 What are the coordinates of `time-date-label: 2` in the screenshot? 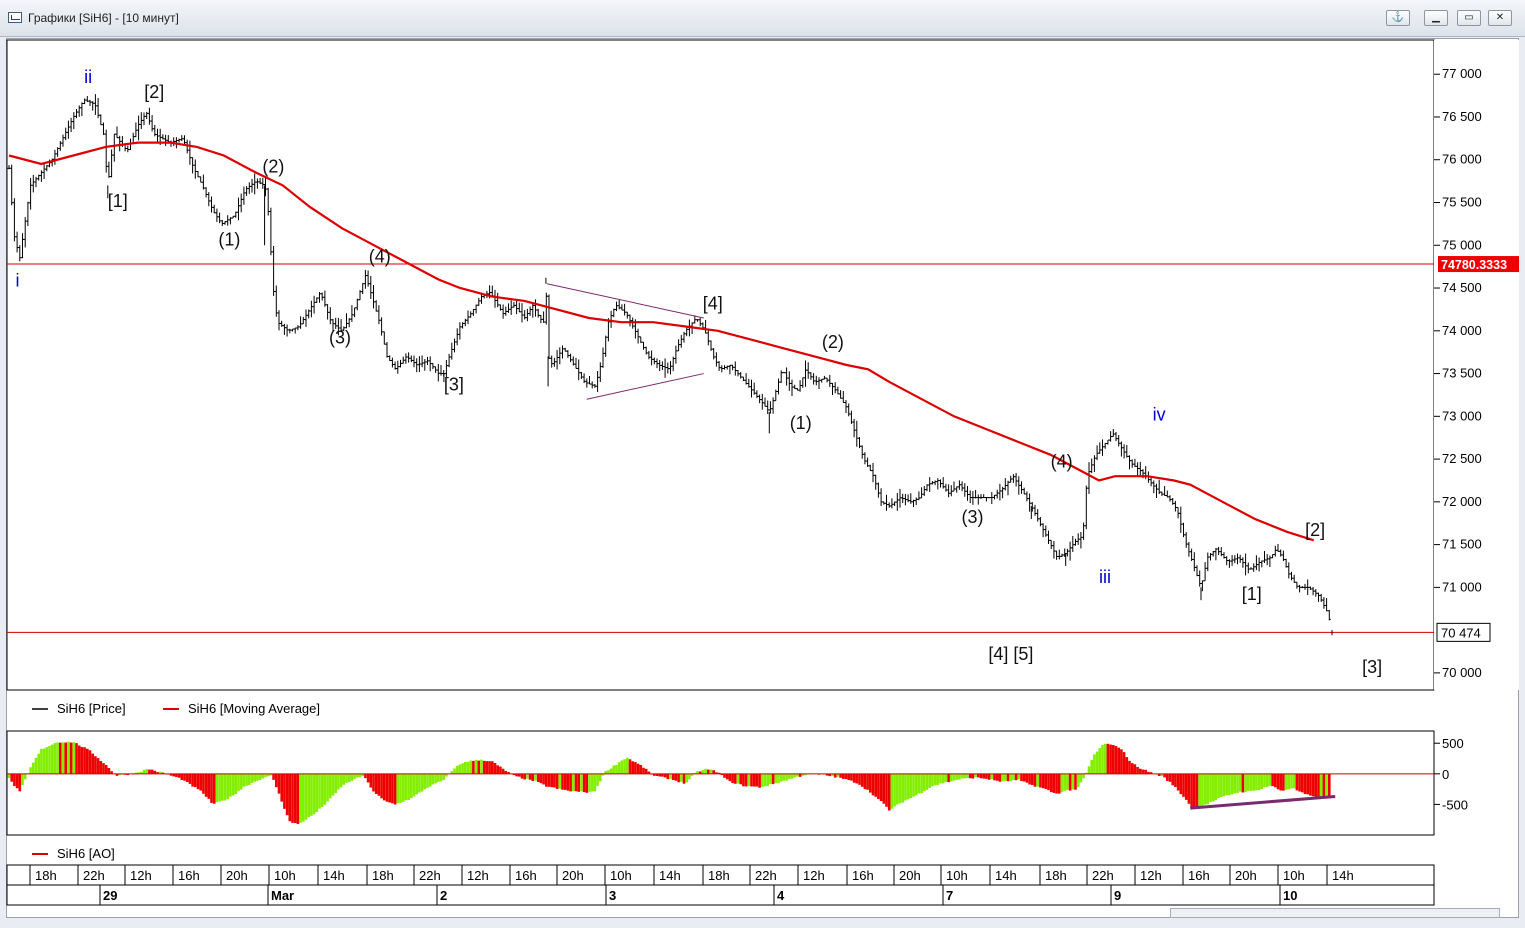 It's located at (443, 895).